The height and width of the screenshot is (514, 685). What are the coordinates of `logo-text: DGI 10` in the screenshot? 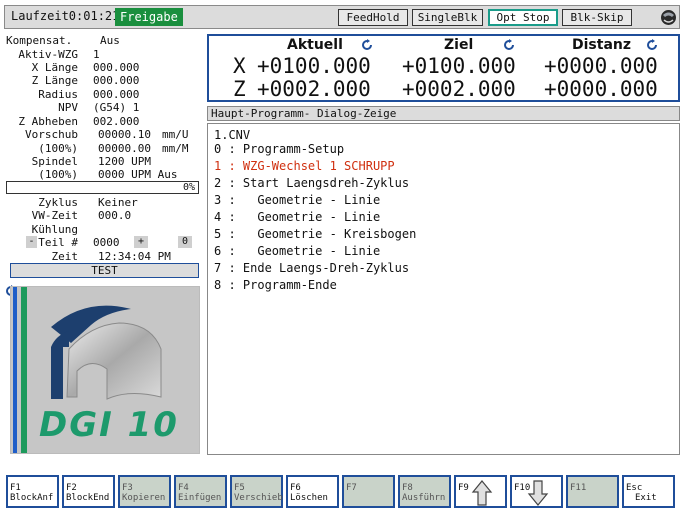 It's located at (109, 425).